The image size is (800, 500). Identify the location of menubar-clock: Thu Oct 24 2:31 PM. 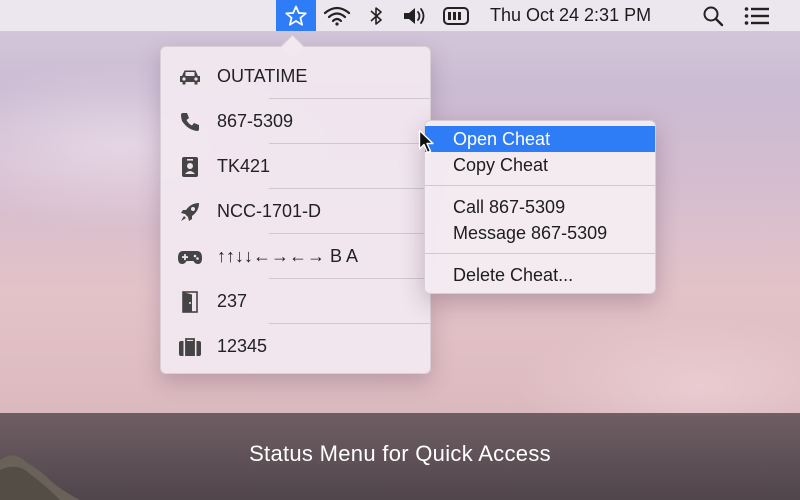
(580, 15).